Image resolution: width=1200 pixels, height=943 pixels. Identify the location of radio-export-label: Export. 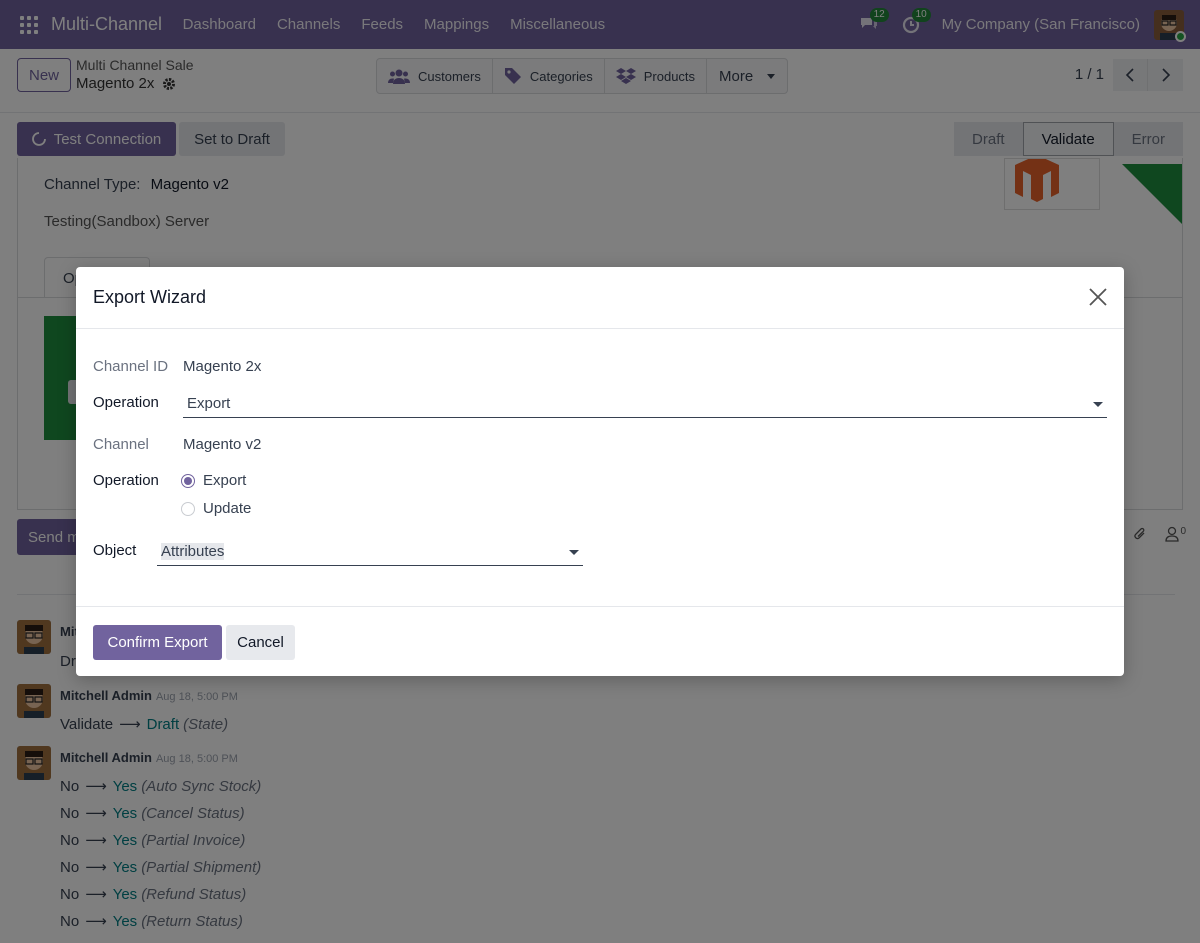
(225, 480).